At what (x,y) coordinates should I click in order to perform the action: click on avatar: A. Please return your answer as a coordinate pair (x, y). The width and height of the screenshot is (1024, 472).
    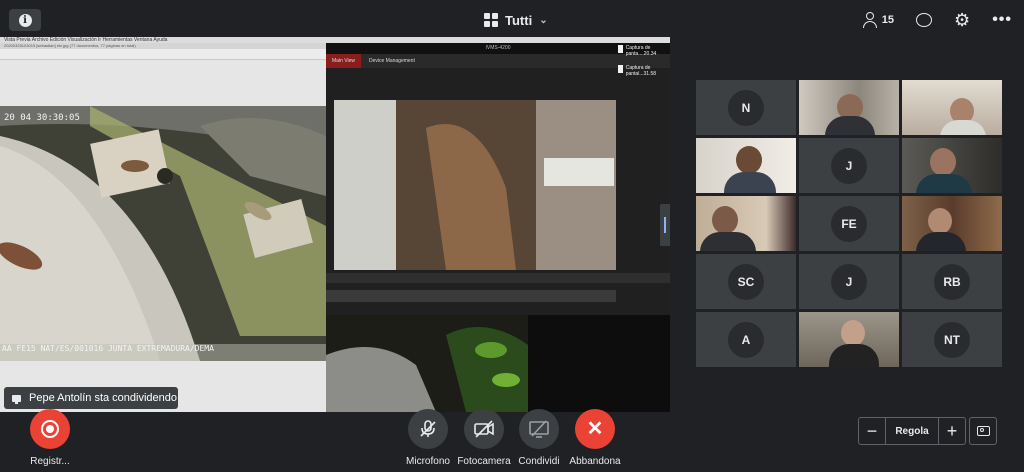
    Looking at the image, I should click on (746, 339).